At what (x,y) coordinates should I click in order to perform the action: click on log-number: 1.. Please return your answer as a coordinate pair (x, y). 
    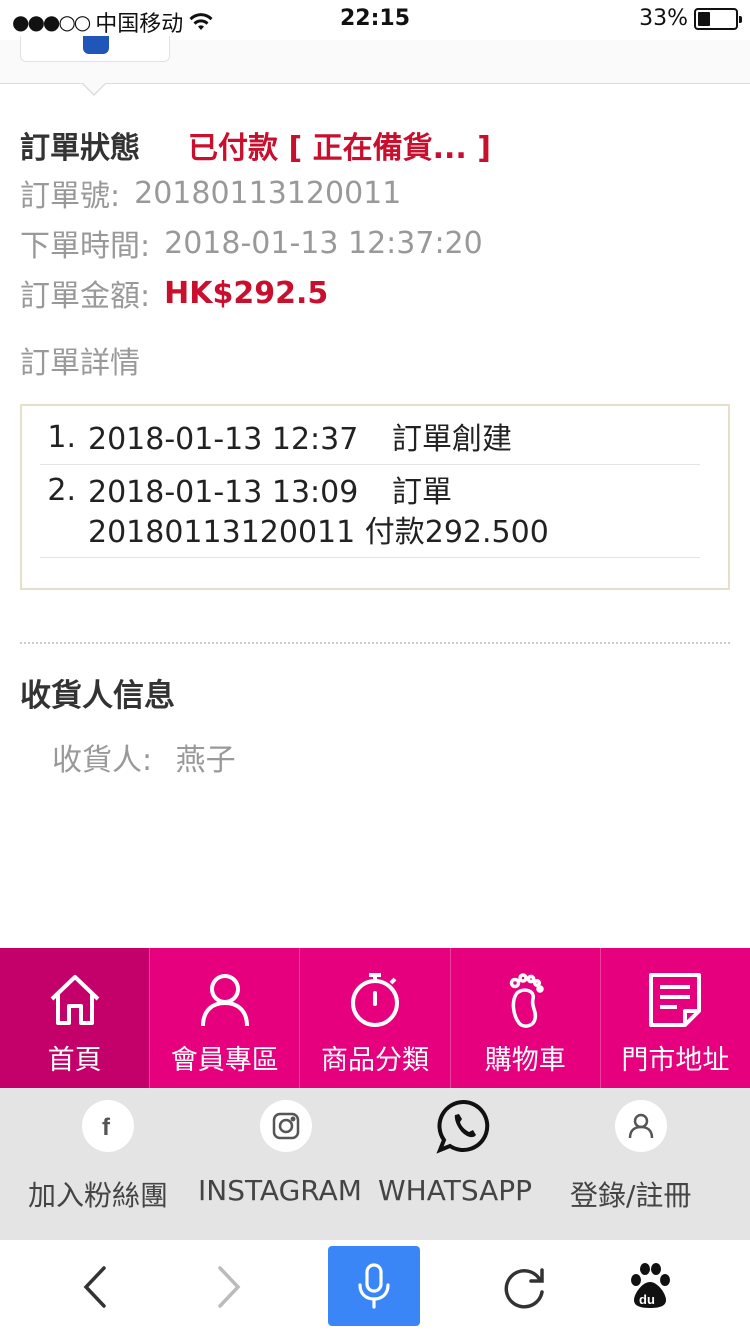
    Looking at the image, I should click on (61, 437).